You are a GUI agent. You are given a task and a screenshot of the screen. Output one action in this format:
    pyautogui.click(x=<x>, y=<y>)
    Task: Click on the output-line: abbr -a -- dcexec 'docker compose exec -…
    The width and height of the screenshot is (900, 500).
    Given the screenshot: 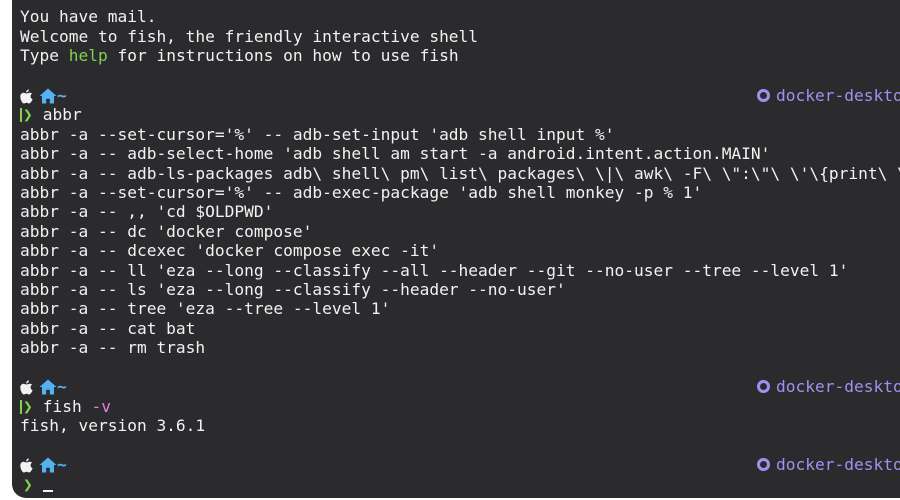 What is the action you would take?
    pyautogui.click(x=230, y=250)
    